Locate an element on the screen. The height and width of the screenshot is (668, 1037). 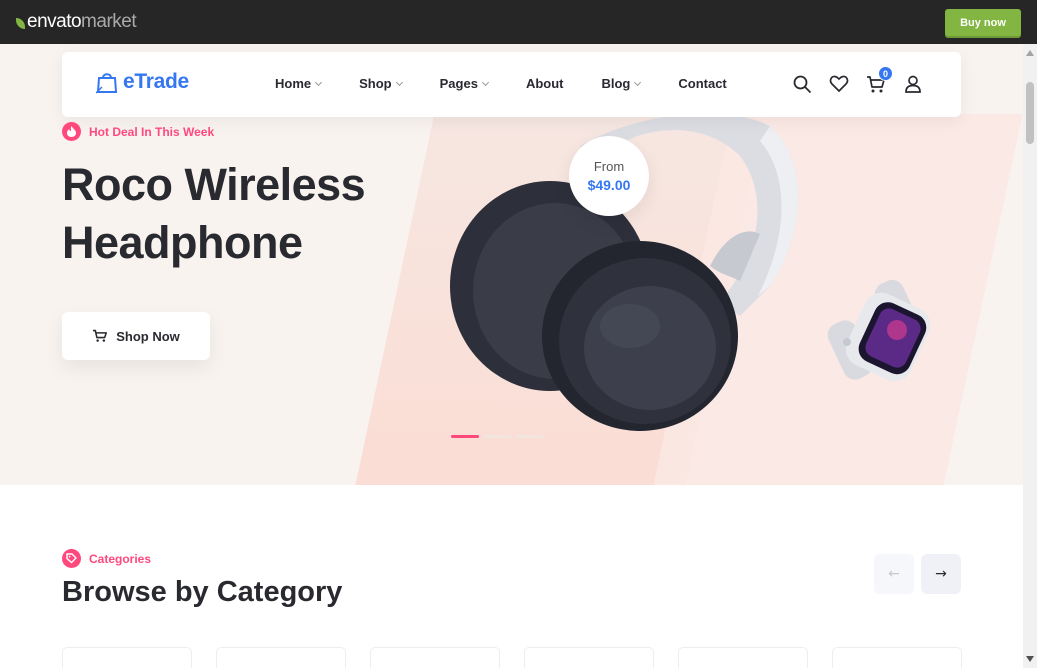
categories-subtitle: Categories is located at coordinates (106, 558).